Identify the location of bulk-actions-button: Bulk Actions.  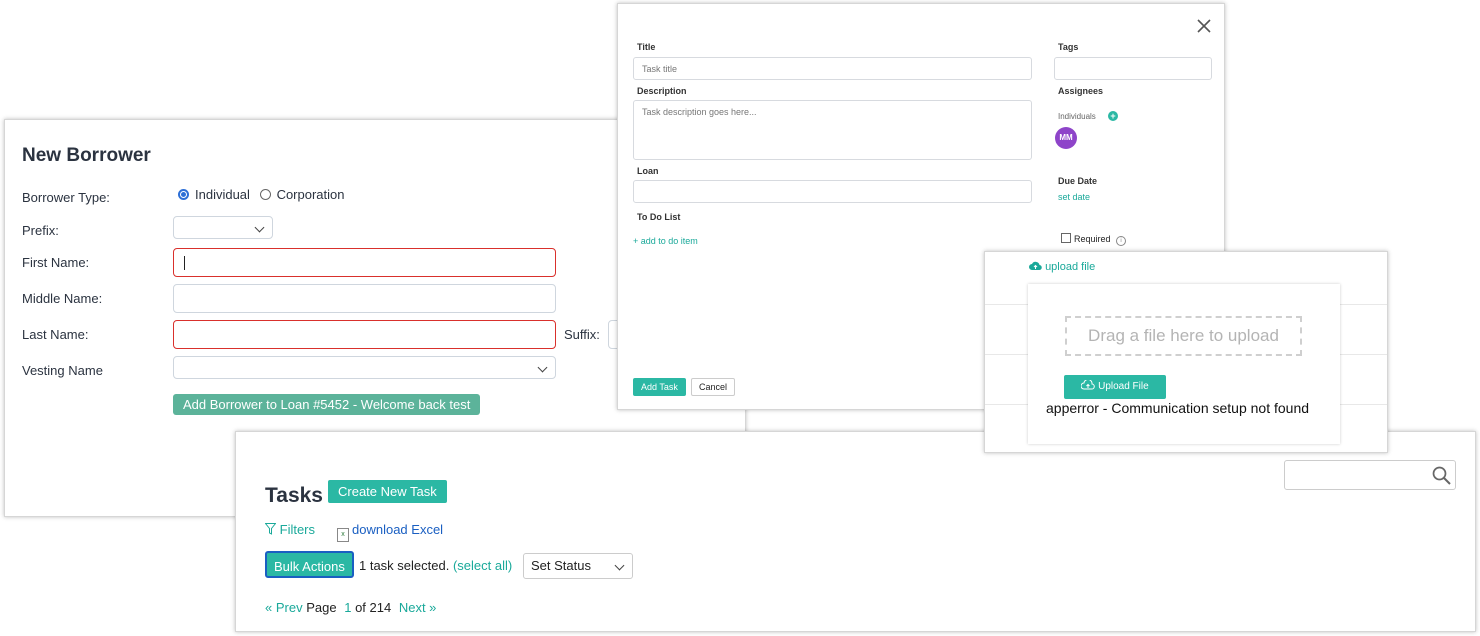
(309, 564).